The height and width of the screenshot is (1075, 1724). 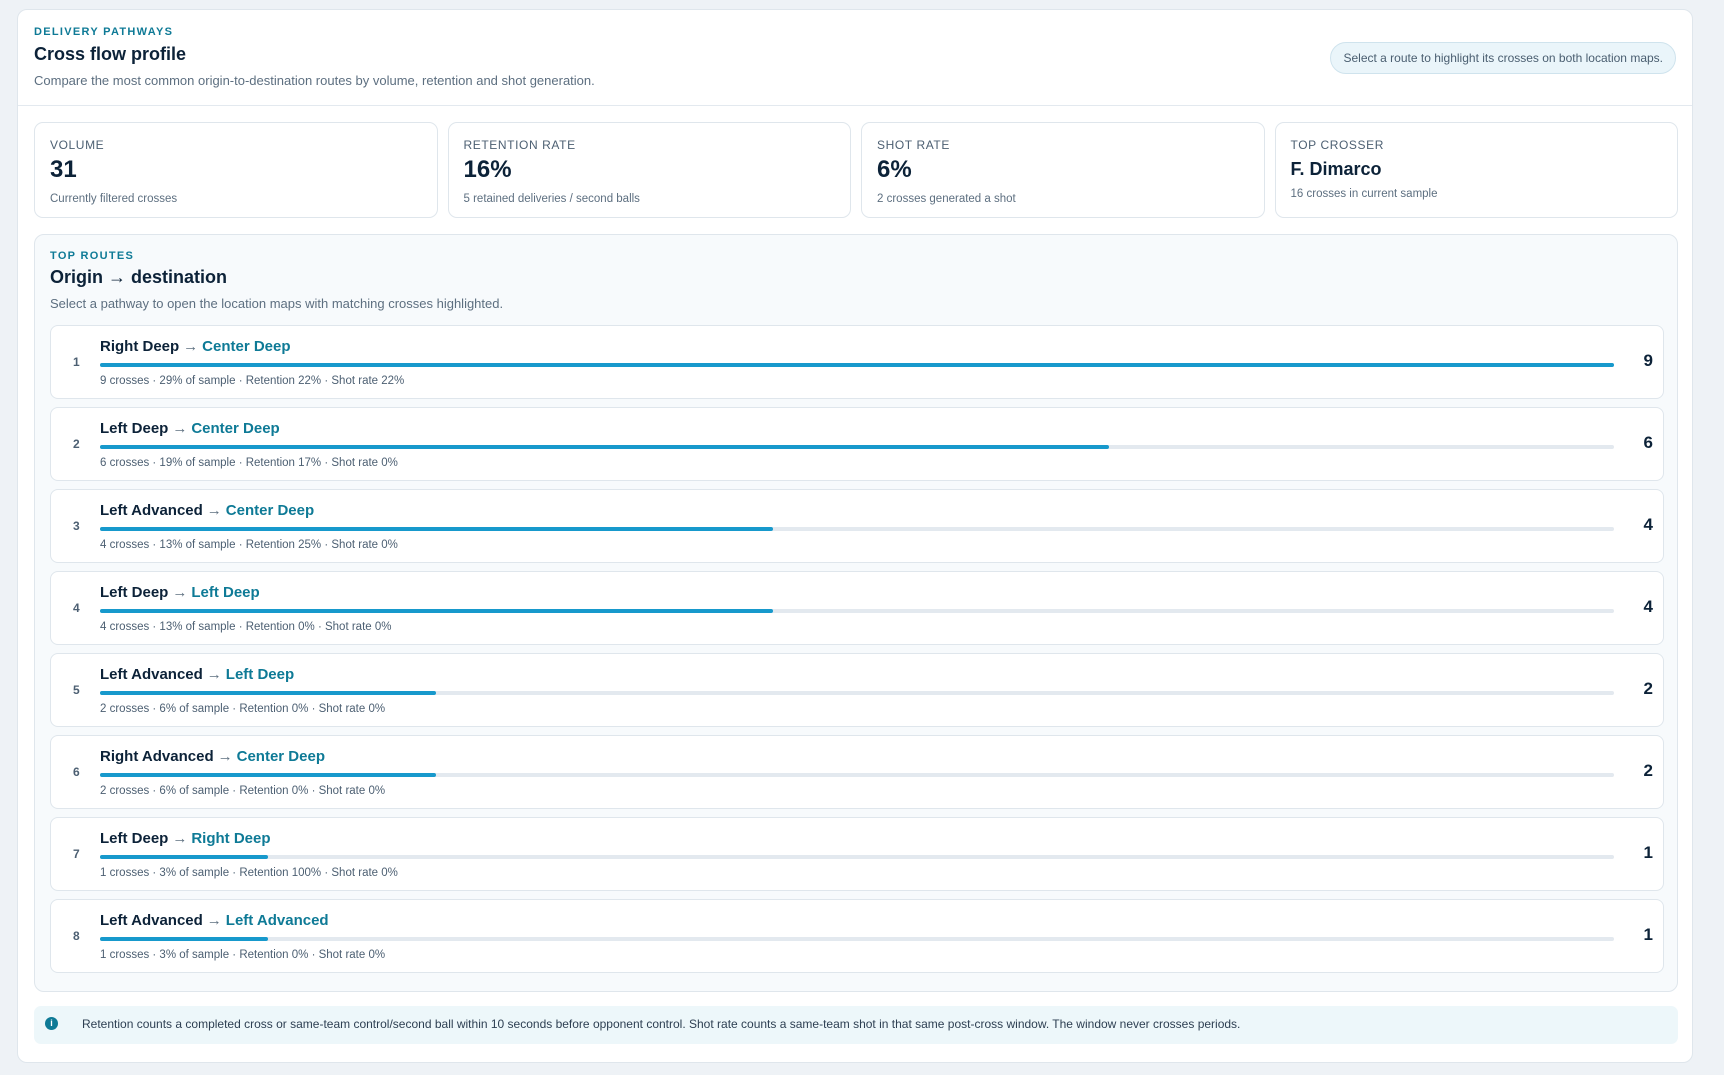 I want to click on route-destination: Left Advanced, so click(x=277, y=920).